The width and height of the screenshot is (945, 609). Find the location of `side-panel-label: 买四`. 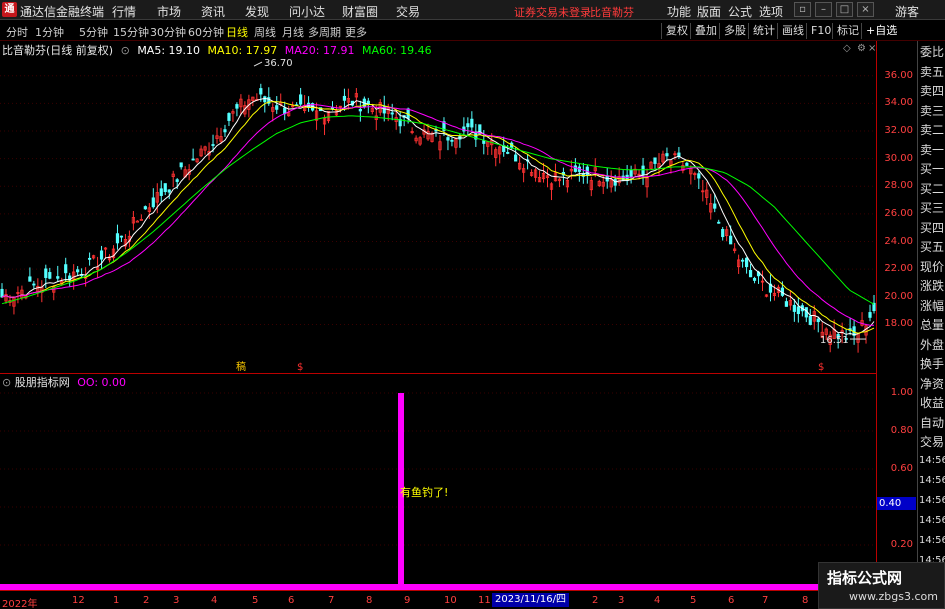

side-panel-label: 买四 is located at coordinates (932, 227).